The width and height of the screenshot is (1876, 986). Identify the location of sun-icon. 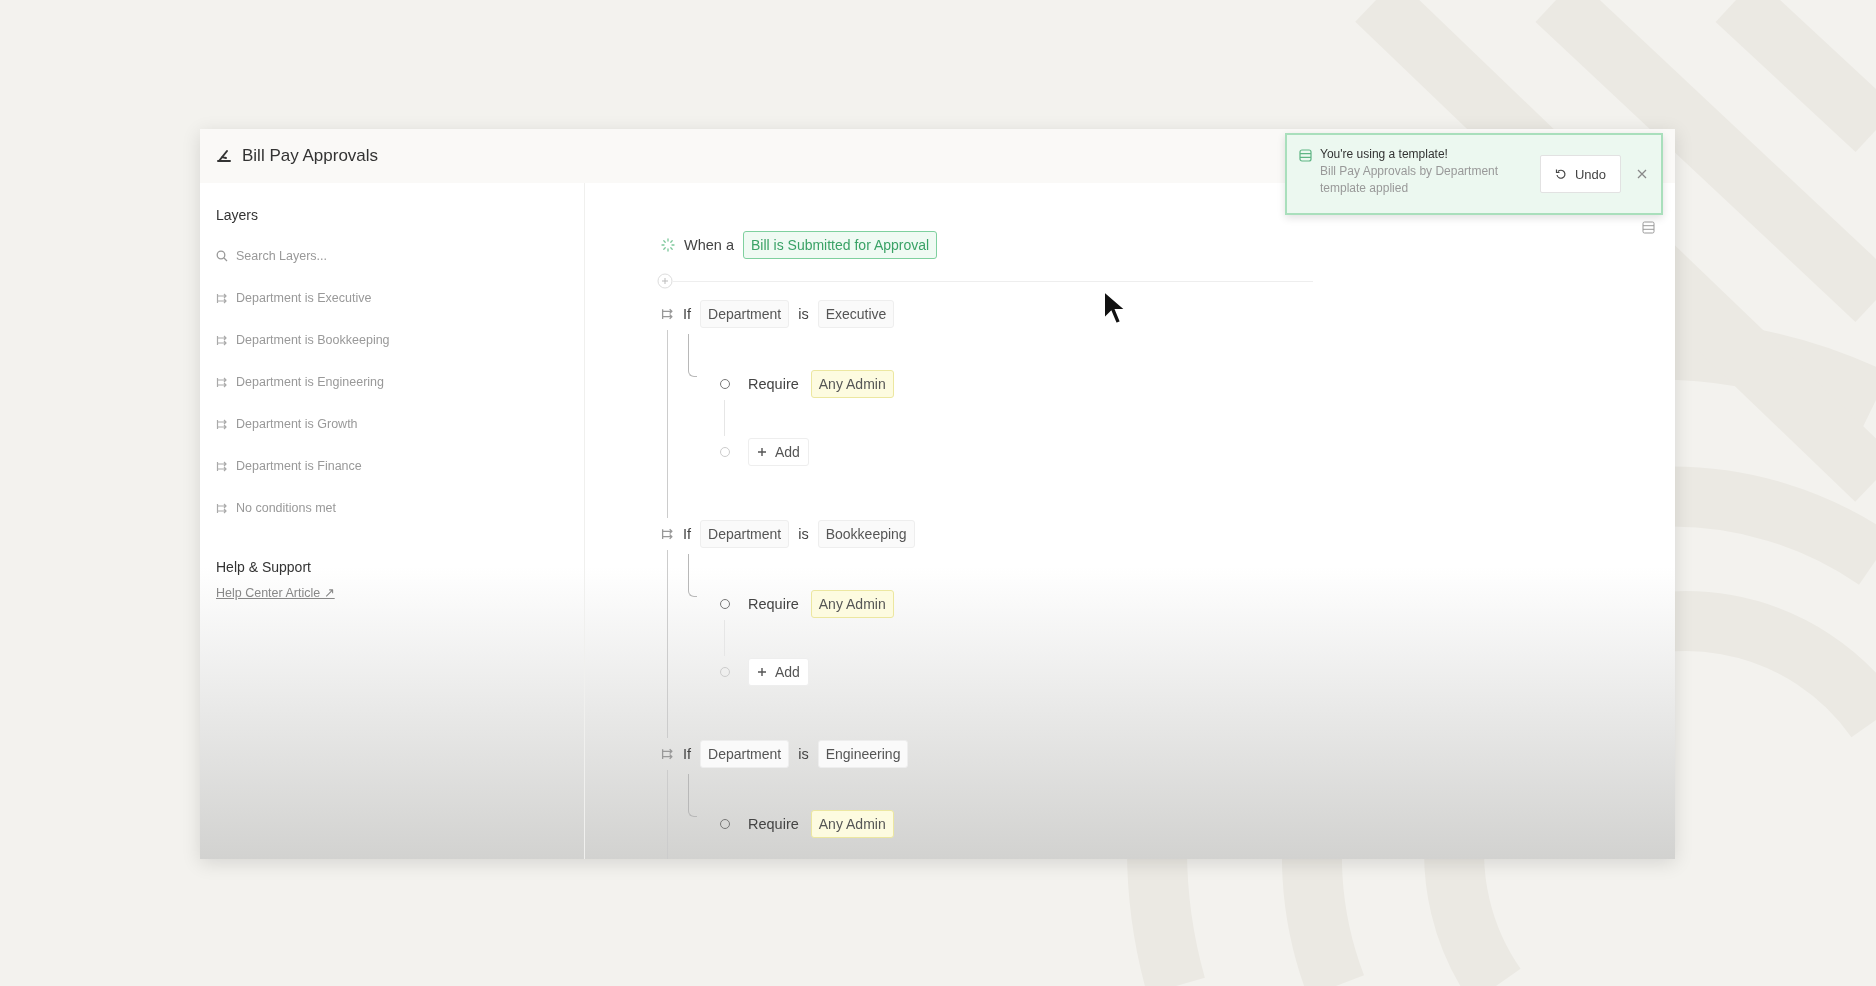
(668, 245).